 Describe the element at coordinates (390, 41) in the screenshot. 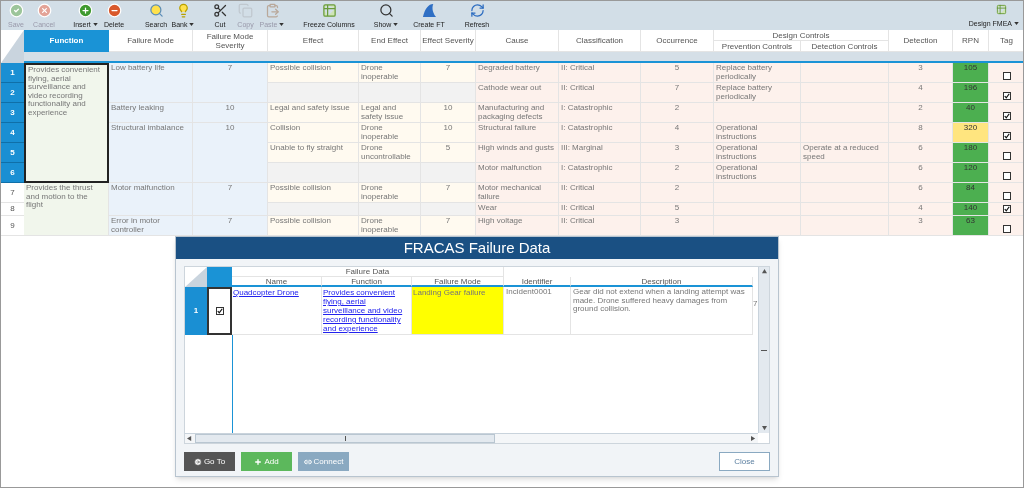

I see `column-header: End Effect` at that location.